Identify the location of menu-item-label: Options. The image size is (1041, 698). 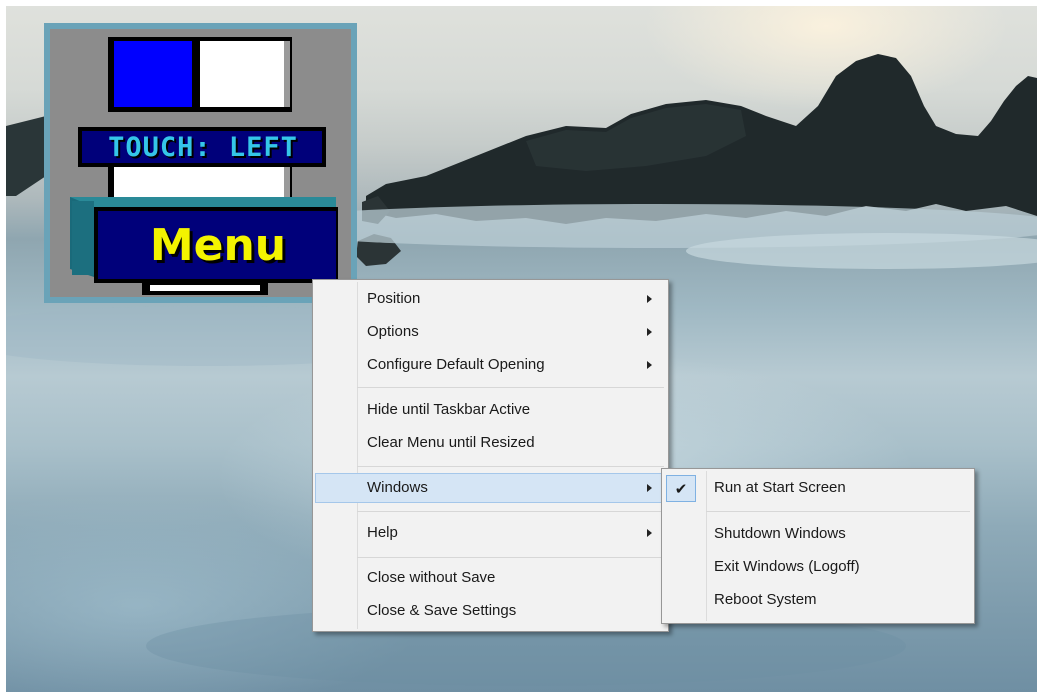
(393, 331).